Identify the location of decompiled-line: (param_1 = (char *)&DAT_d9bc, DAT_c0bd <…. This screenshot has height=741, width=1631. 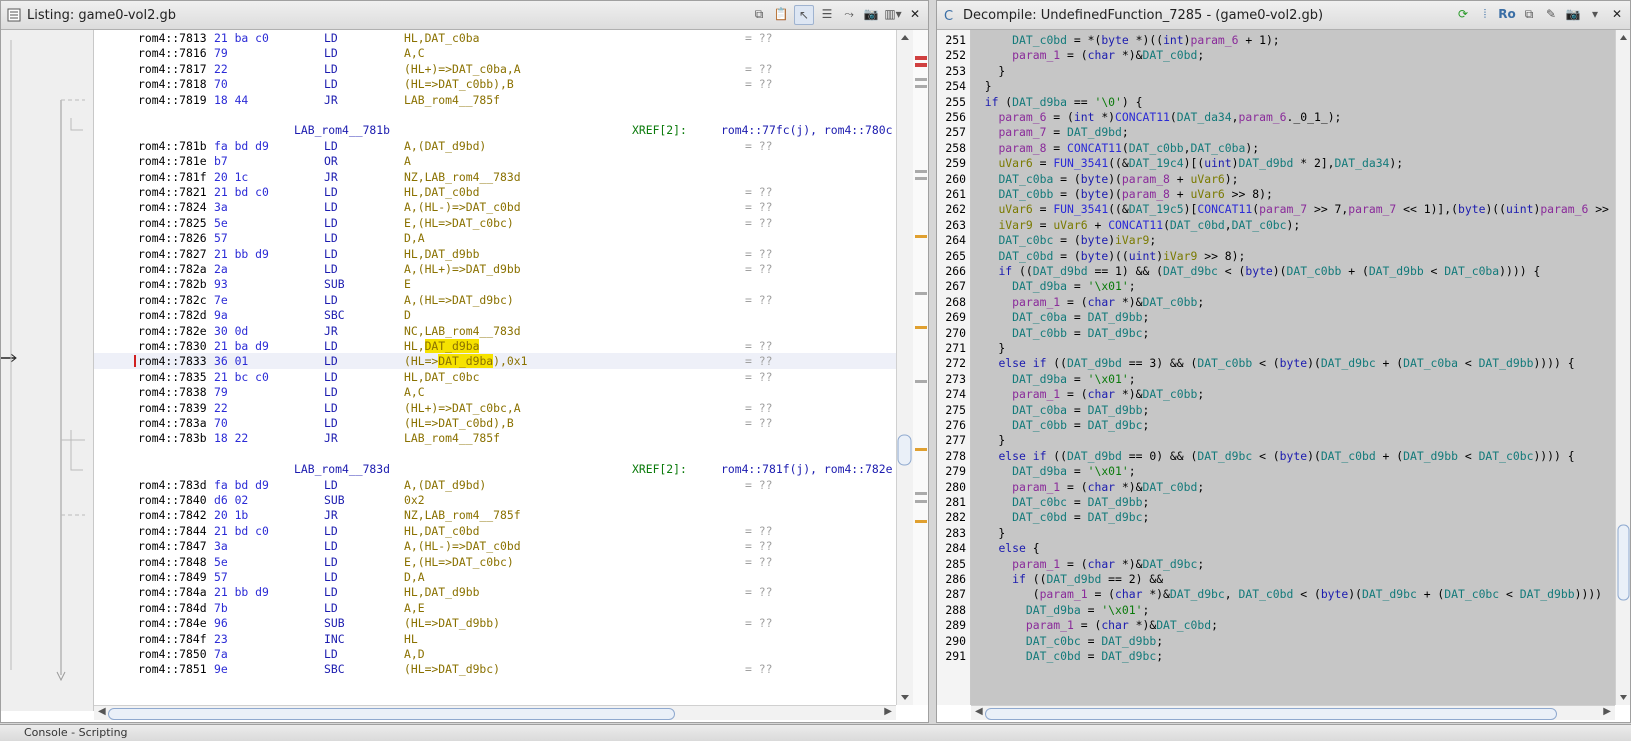
(1286, 594).